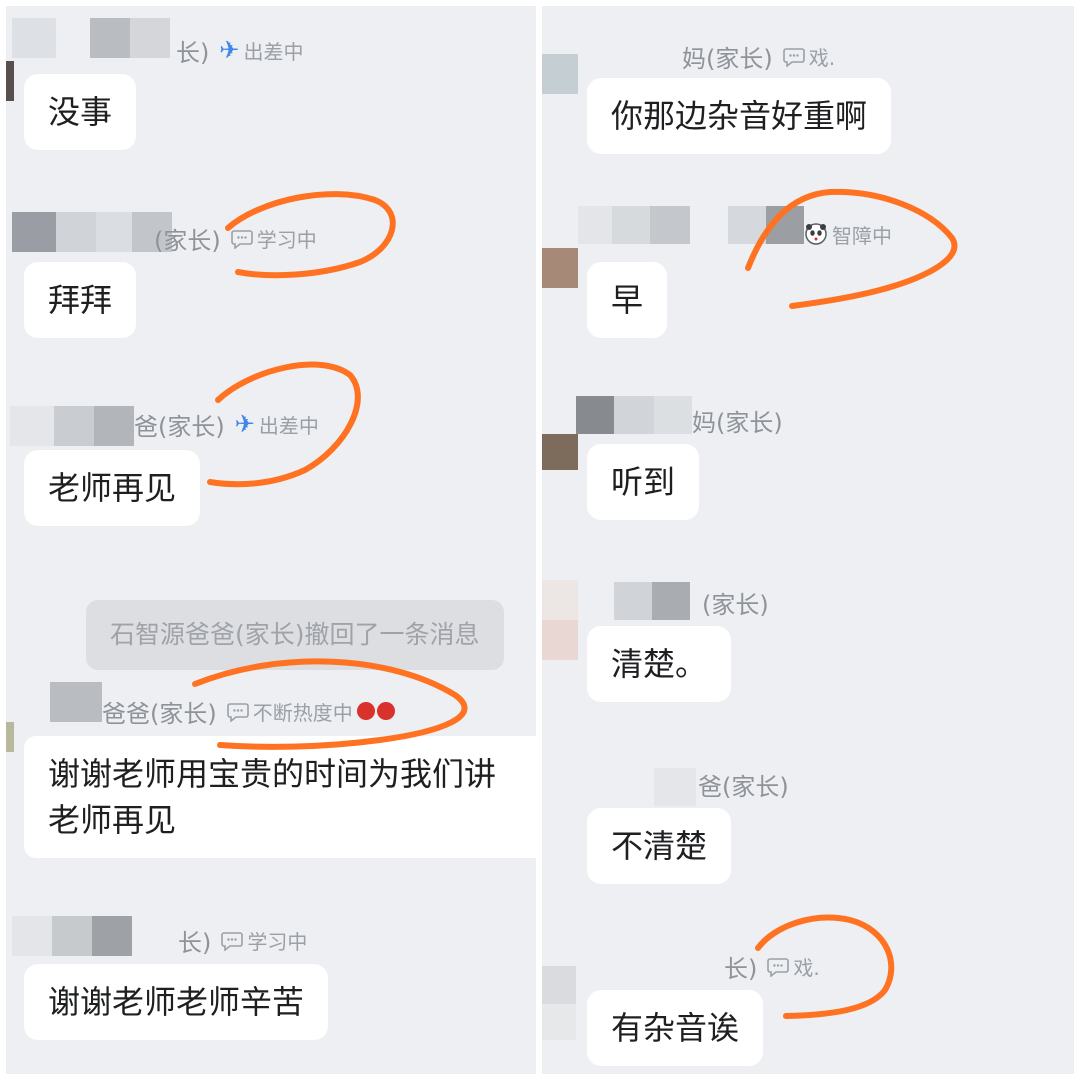 Image resolution: width=1080 pixels, height=1080 pixels. I want to click on message-text: 有杂音诶, so click(675, 1028).